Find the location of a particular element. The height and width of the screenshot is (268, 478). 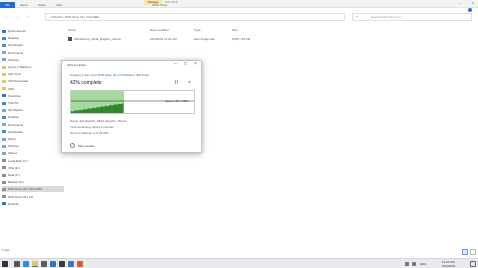

sidebar-item: VM Downloads is located at coordinates (33, 81).